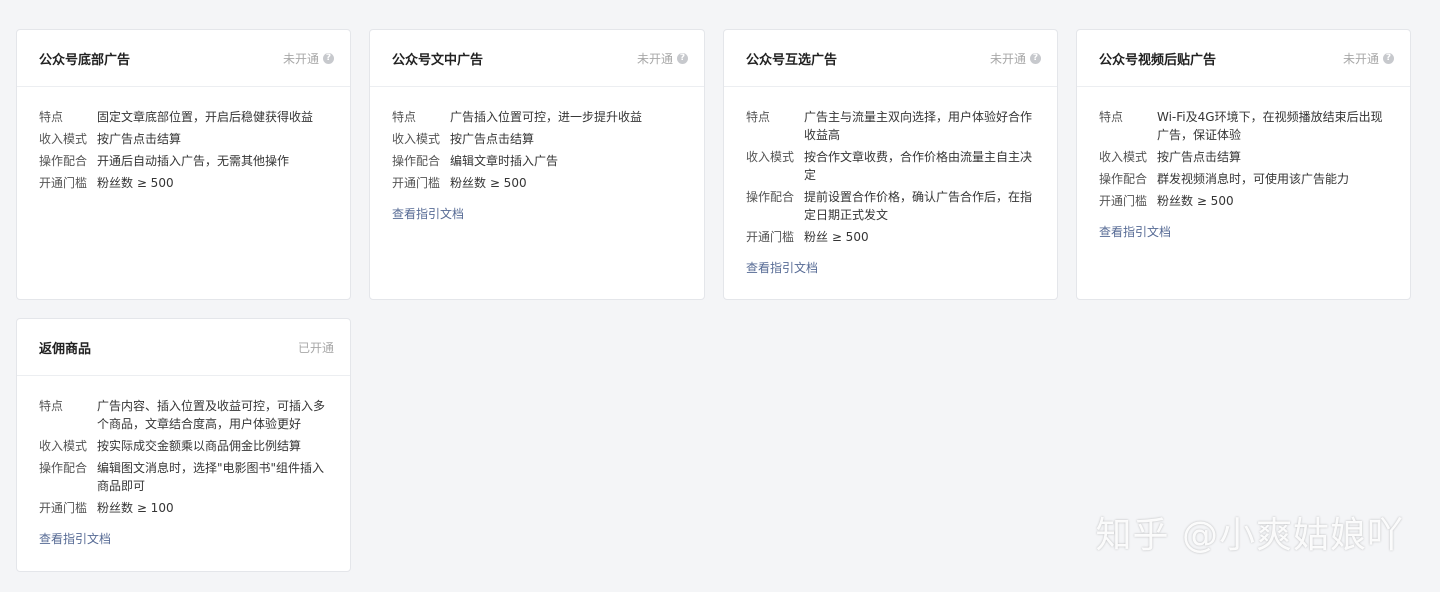 The image size is (1440, 592). I want to click on row-value: Wi-Fi及4G环境下，在视频播放结束后出现广告，保证体验, so click(1270, 126).